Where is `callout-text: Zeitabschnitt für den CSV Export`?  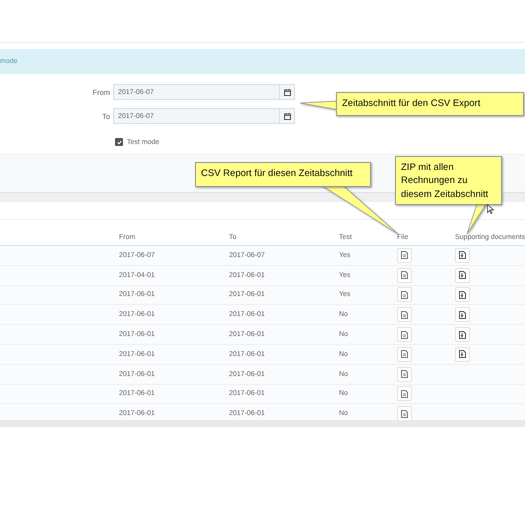 callout-text: Zeitabschnitt für den CSV Export is located at coordinates (411, 103).